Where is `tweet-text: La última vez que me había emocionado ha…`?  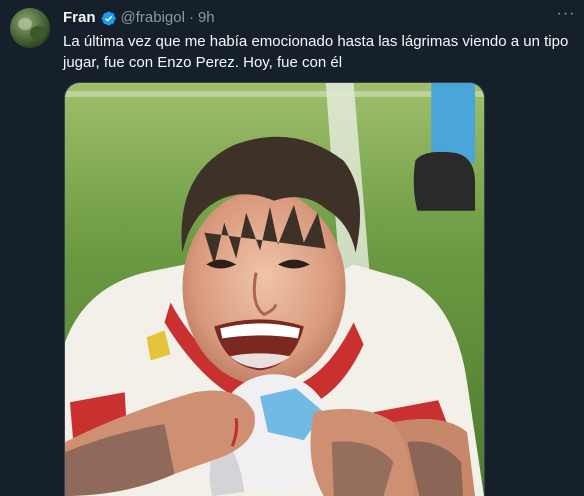 tweet-text: La última vez que me había emocionado ha… is located at coordinates (316, 52).